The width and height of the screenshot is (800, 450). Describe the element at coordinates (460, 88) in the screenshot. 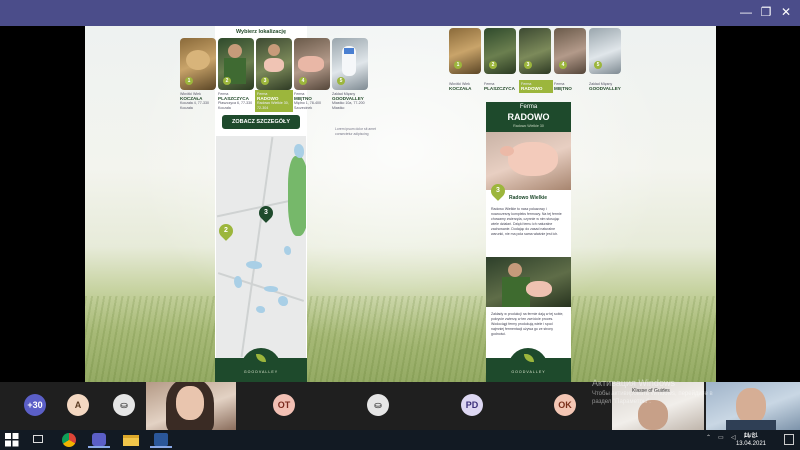

I see `location-name: KOCZAŁA` at that location.